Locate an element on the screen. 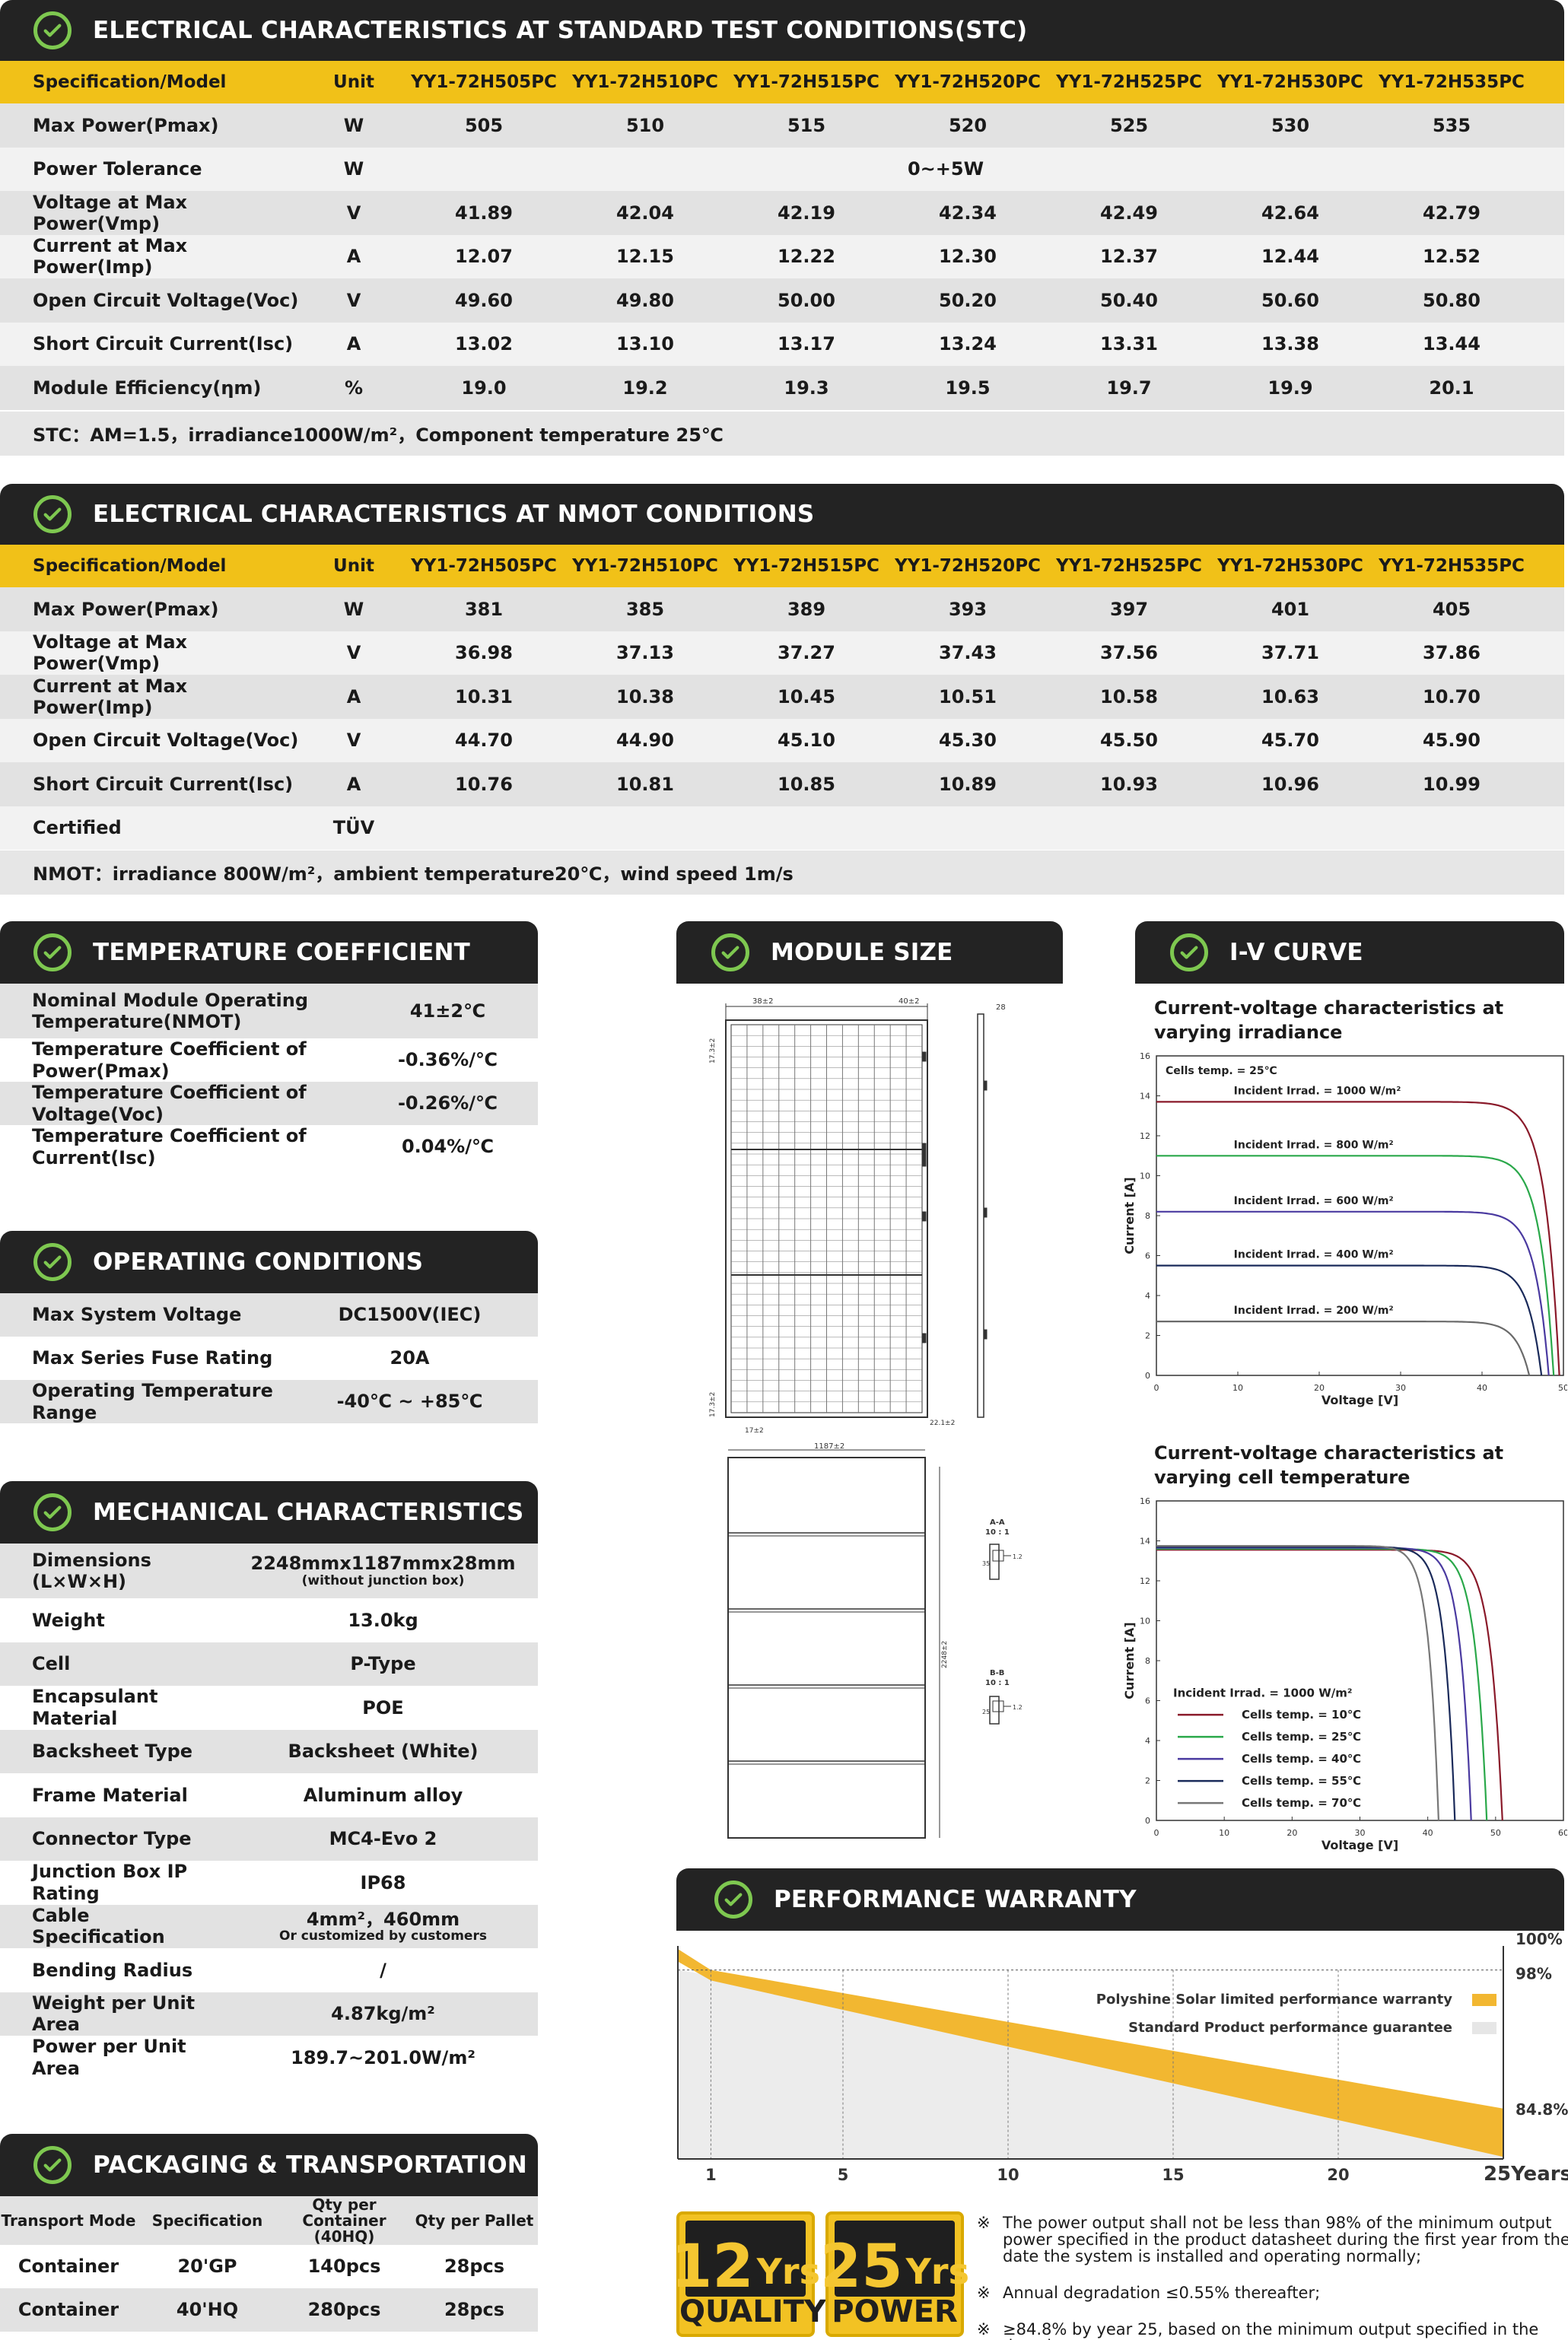 This screenshot has height=2340, width=1568. mechanical-row-value-text: Backsheet (White) is located at coordinates (383, 1752).